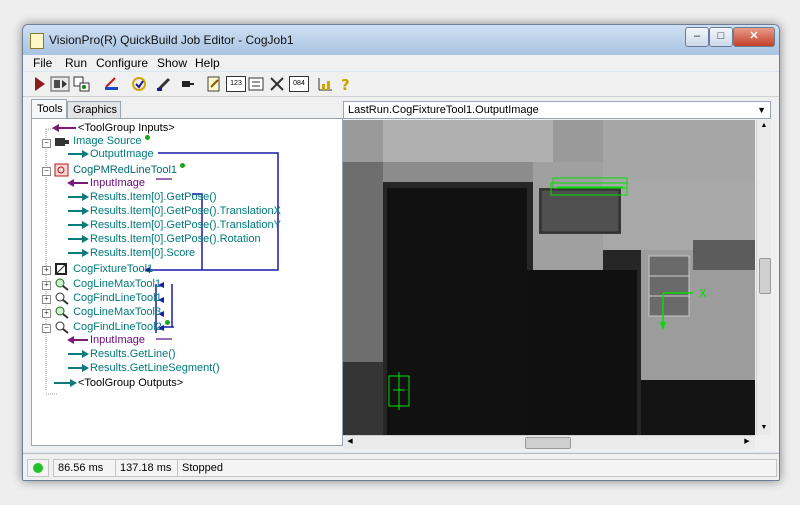 This screenshot has width=800, height=505. Describe the element at coordinates (721, 37) in the screenshot. I see `maximize-button: □` at that location.